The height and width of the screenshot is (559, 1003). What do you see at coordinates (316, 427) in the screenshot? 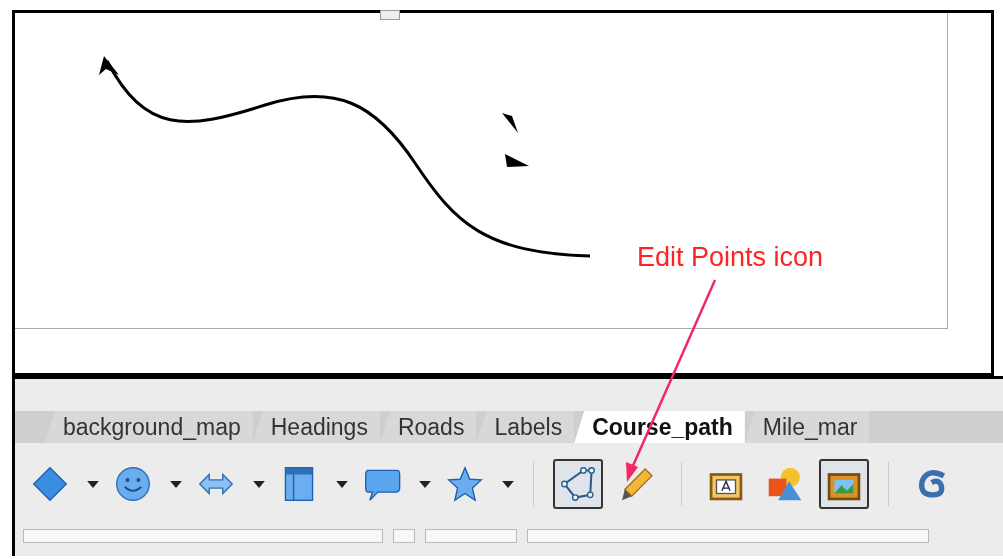
I see `layer-tab: Headings` at bounding box center [316, 427].